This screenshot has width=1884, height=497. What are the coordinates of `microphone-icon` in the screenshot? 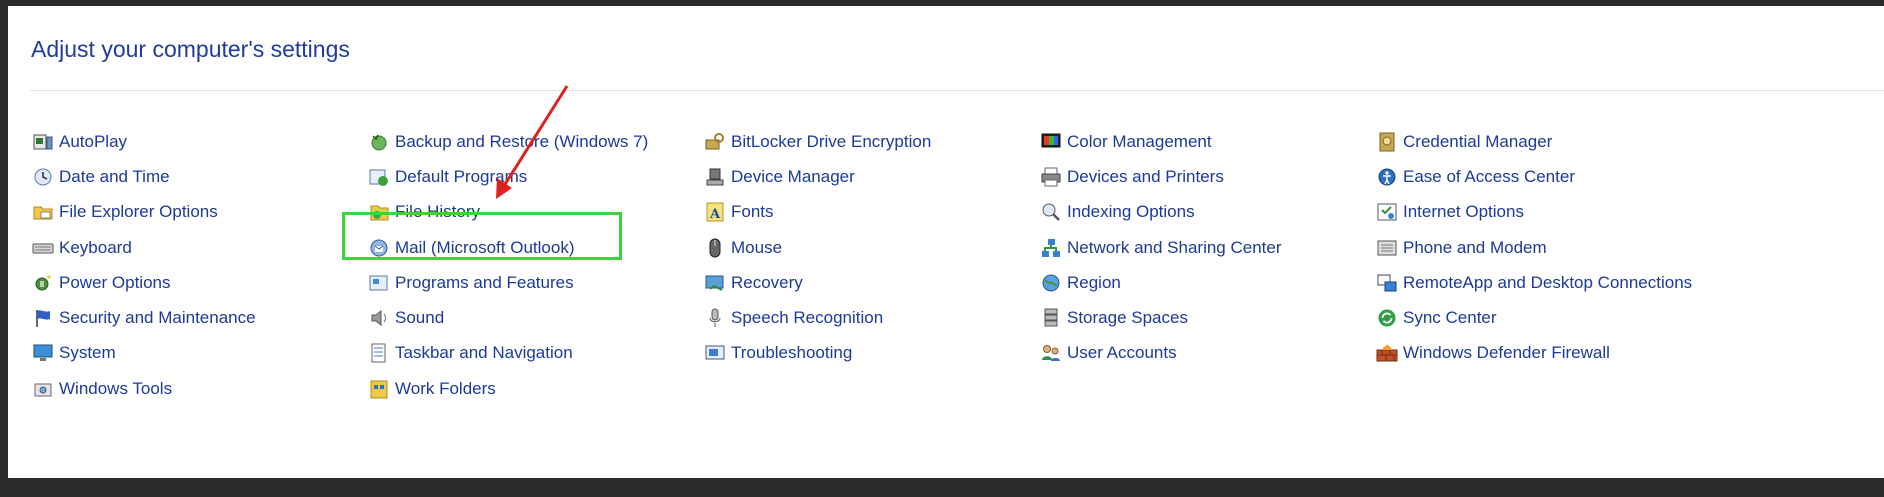 It's located at (715, 318).